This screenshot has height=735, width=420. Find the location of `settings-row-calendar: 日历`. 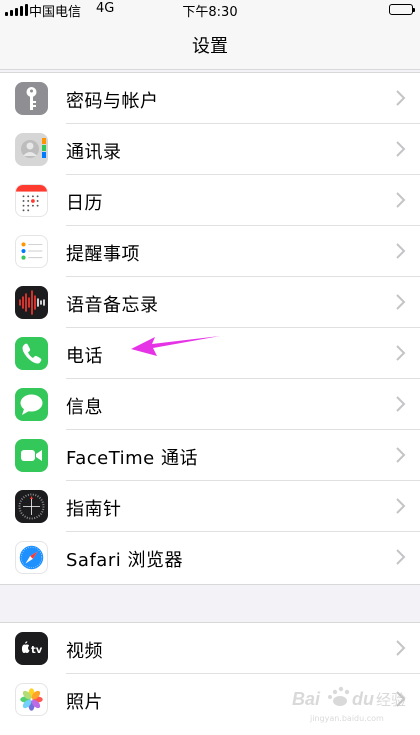

settings-row-calendar: 日历 is located at coordinates (210, 200).